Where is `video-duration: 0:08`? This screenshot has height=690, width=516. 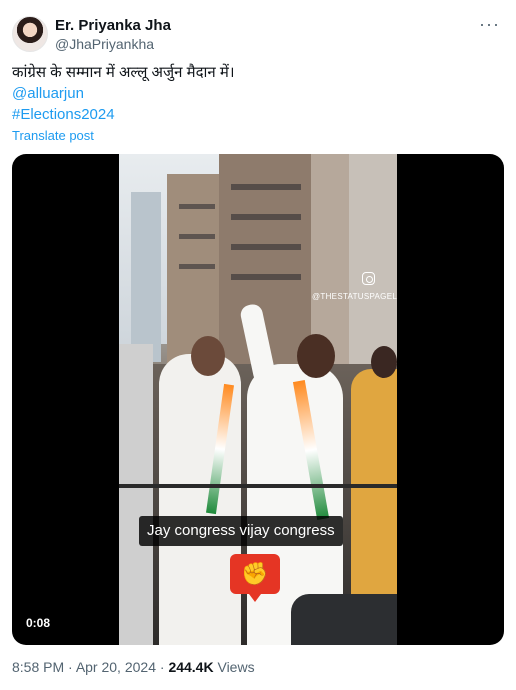 video-duration: 0:08 is located at coordinates (38, 623).